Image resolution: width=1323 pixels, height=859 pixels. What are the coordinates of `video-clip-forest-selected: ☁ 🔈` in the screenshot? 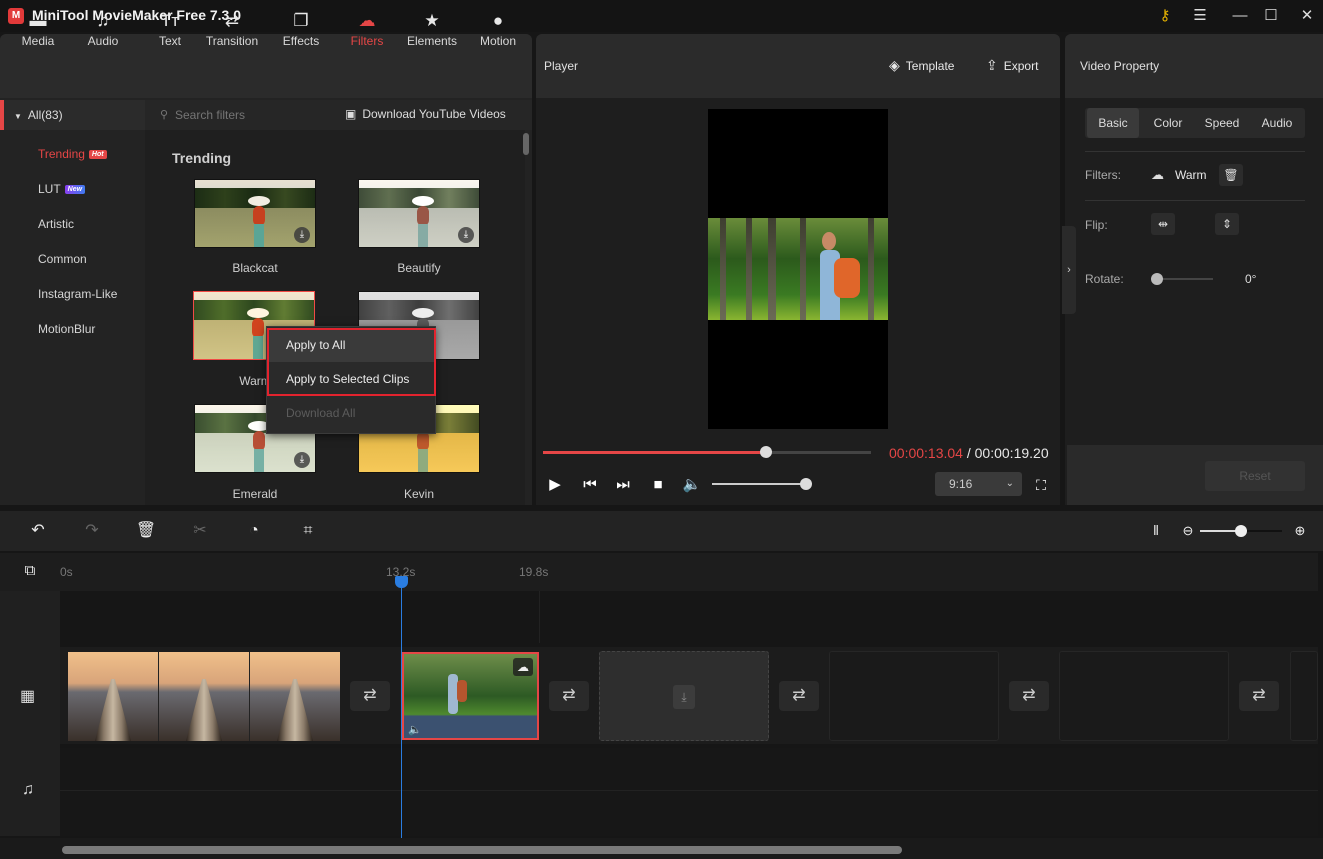 It's located at (470, 696).